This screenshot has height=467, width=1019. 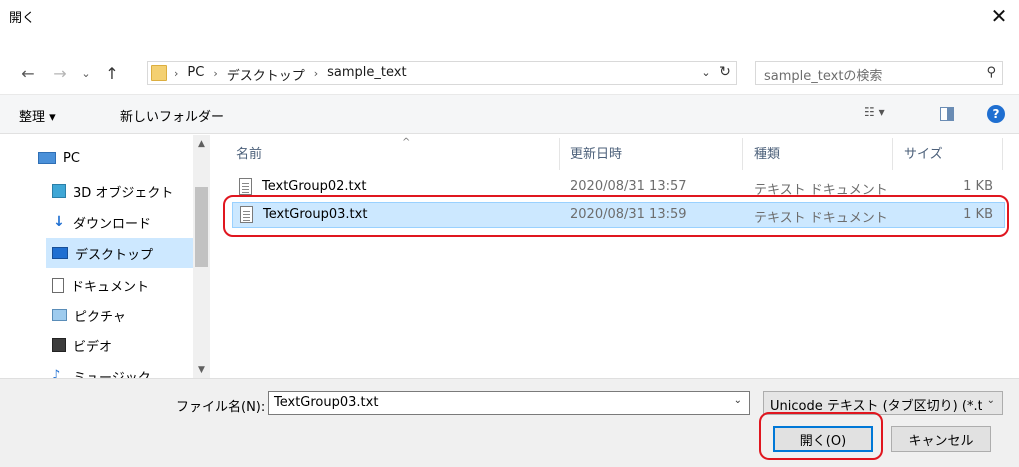 What do you see at coordinates (201, 143) in the screenshot?
I see `scroll-up-icon: ▲` at bounding box center [201, 143].